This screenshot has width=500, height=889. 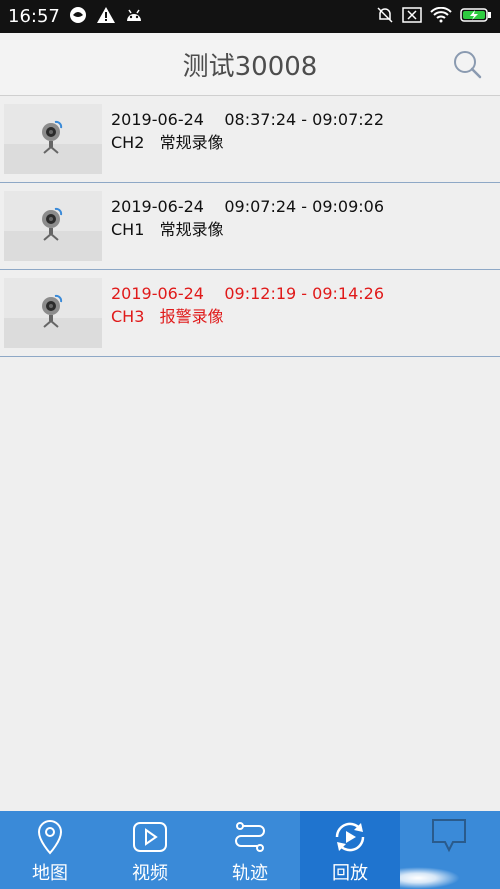 I want to click on tab-label: 轨迹, so click(x=250, y=873).